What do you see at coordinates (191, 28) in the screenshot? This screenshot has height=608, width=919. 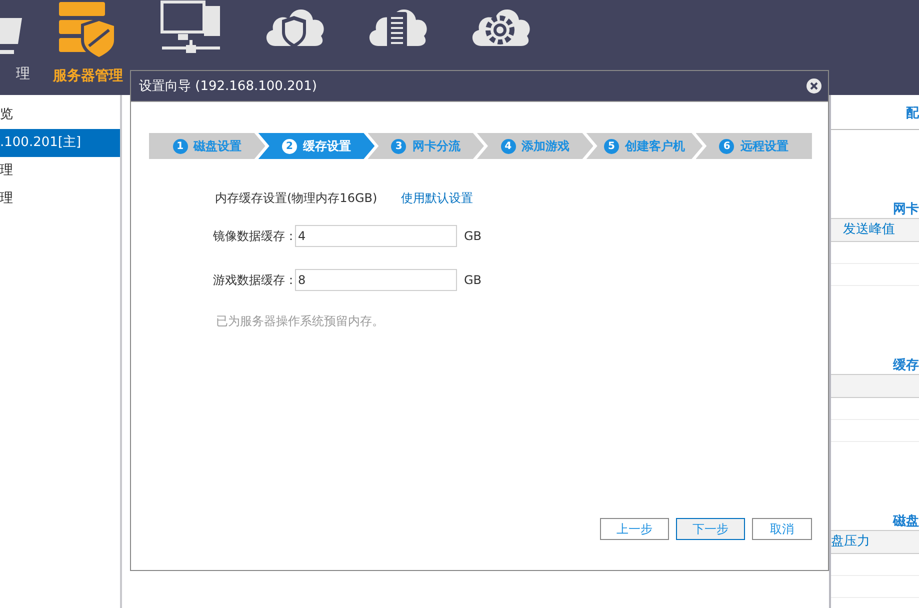 I see `computer-network-icon` at bounding box center [191, 28].